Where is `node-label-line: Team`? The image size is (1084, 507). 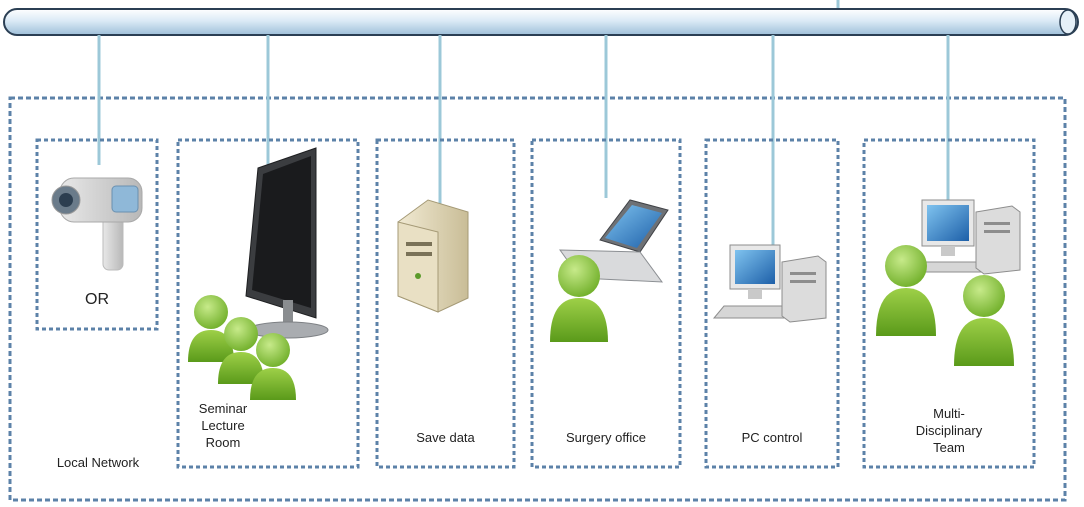 node-label-line: Team is located at coordinates (949, 447).